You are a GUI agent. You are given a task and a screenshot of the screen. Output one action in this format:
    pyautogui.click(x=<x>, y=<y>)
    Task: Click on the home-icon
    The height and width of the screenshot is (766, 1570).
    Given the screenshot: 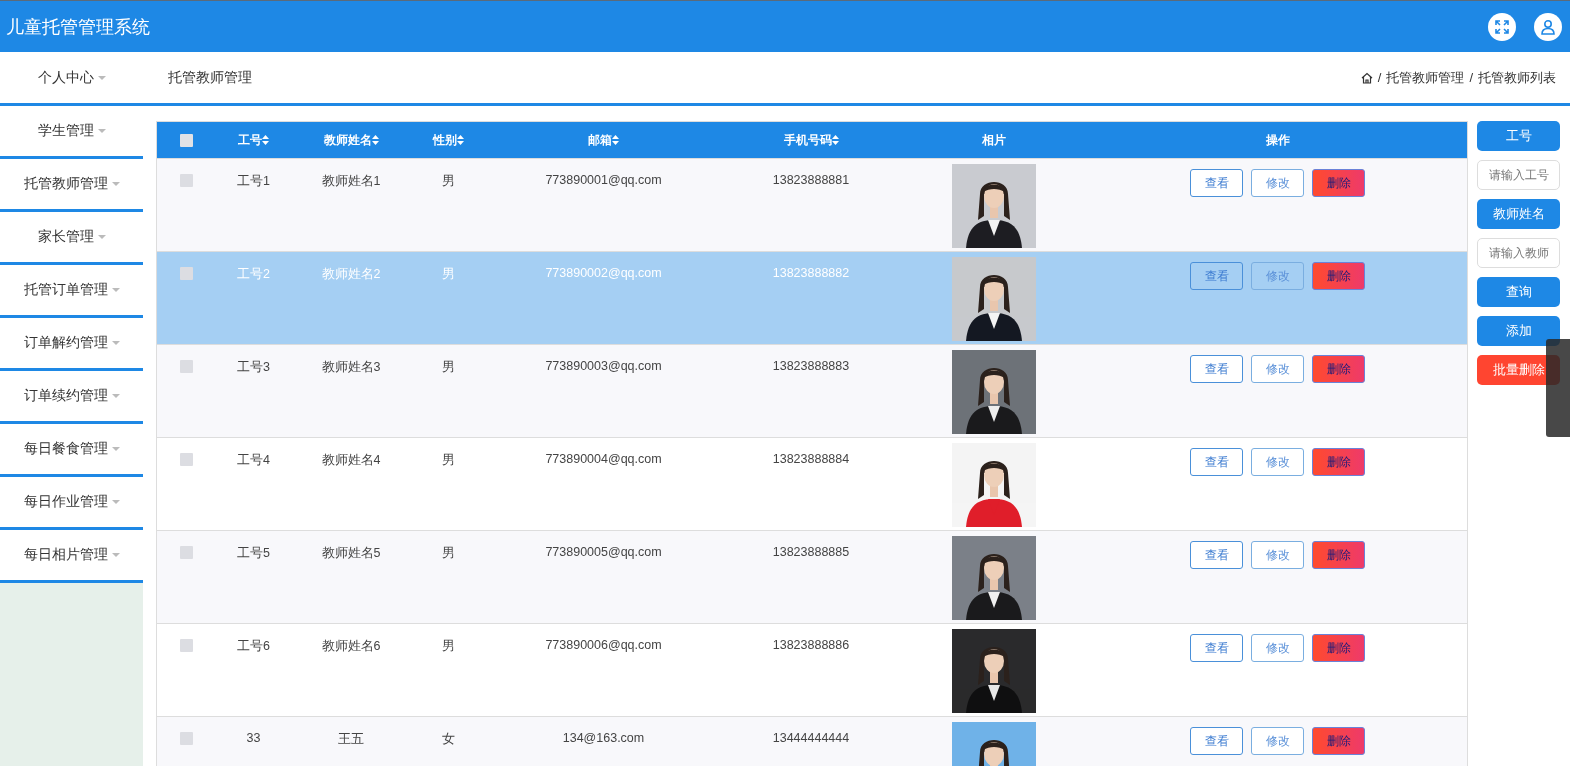 What is the action you would take?
    pyautogui.click(x=1366, y=77)
    